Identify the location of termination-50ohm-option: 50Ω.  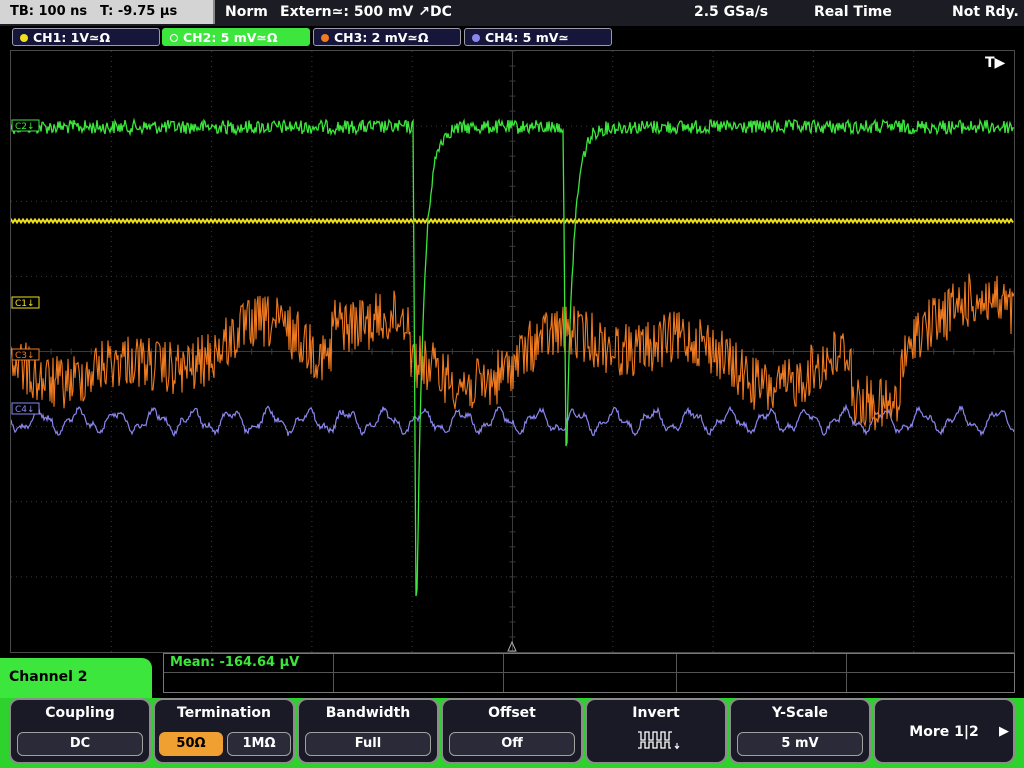
(191, 744).